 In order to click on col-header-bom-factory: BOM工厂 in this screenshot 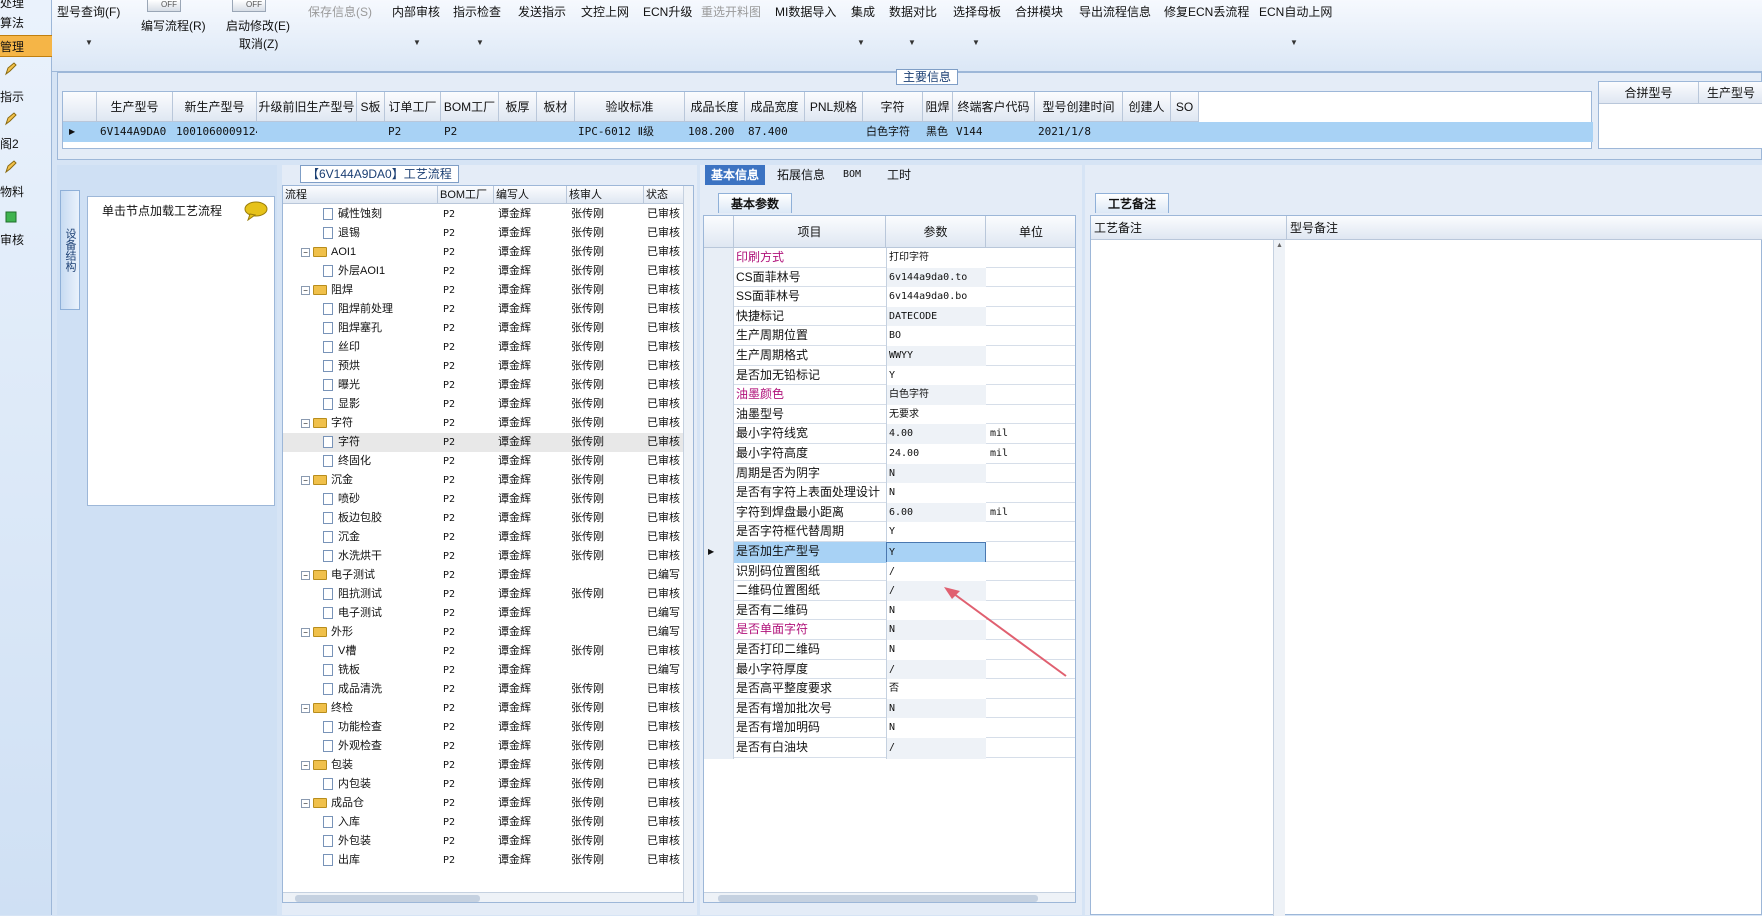, I will do `click(466, 195)`.